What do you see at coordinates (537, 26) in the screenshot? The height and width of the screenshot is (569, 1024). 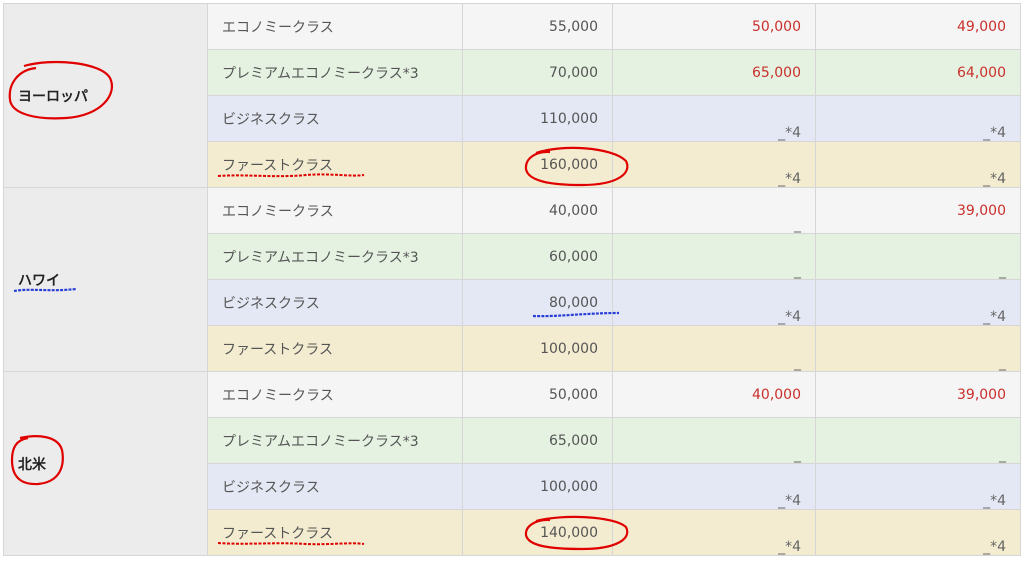 I see `regular-miles-cell: 55,000` at bounding box center [537, 26].